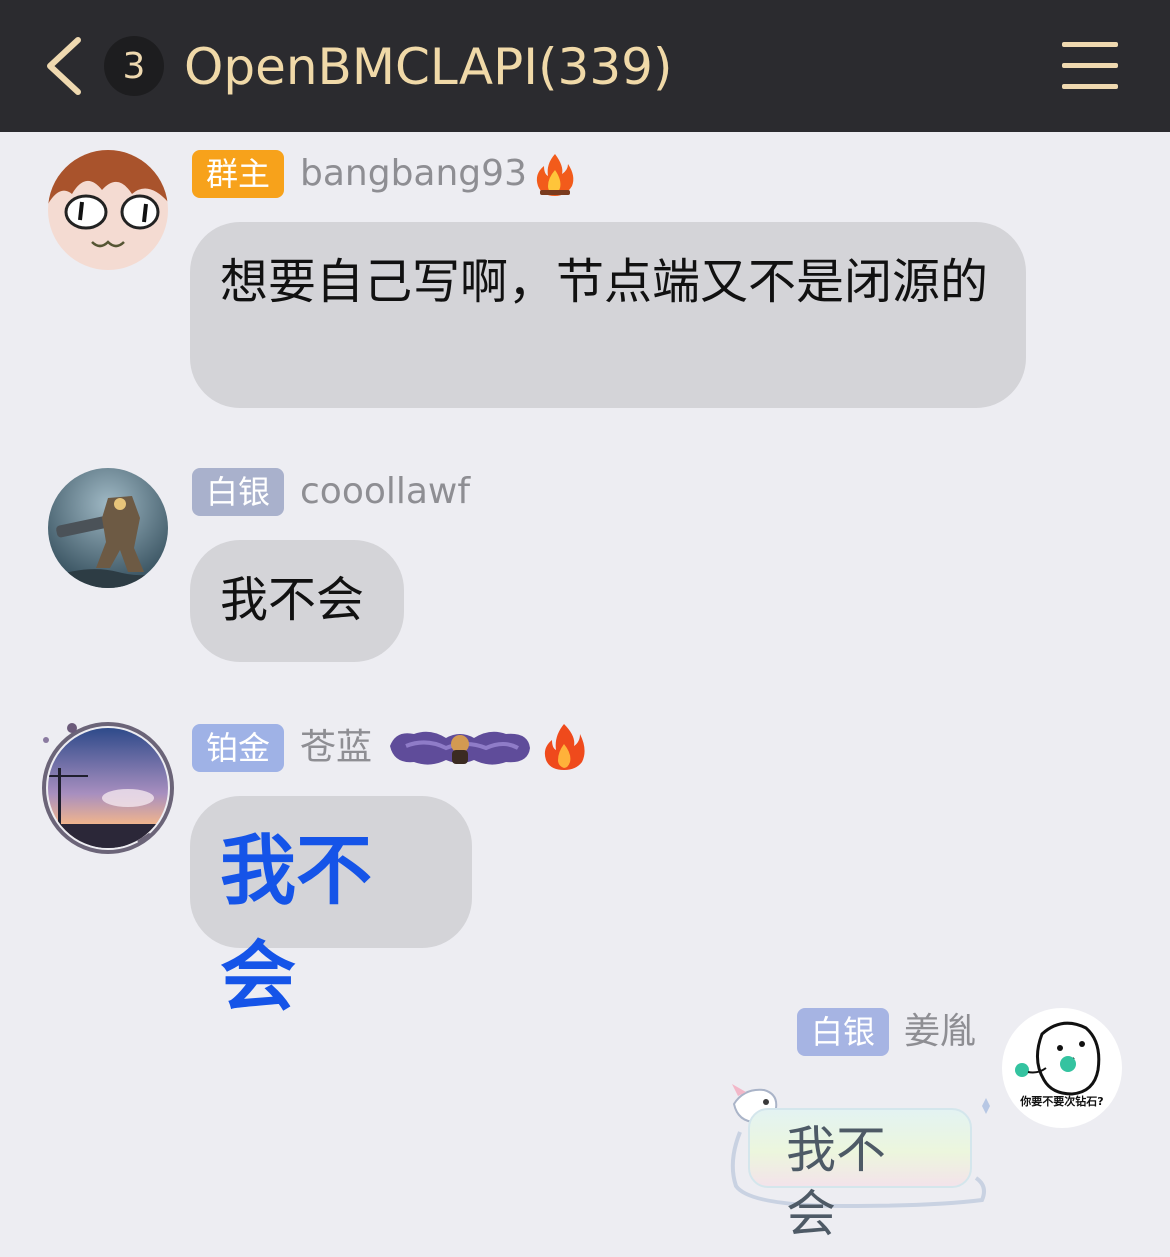 This screenshot has height=1257, width=1170. I want to click on unread-count-badge: 3, so click(134, 66).